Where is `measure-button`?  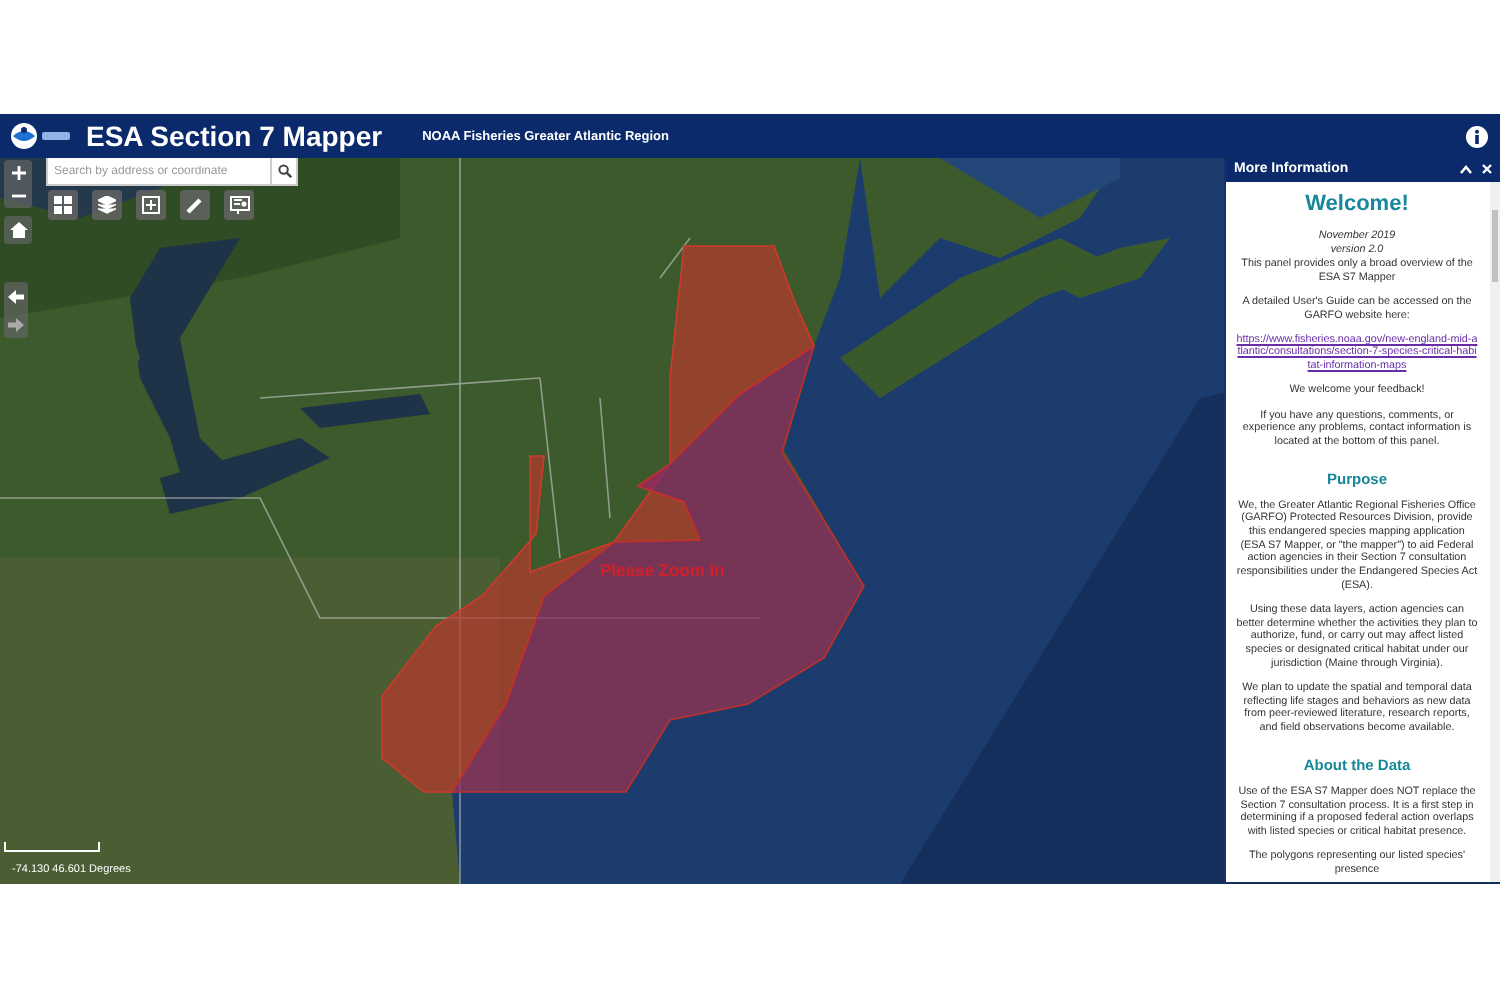 measure-button is located at coordinates (195, 205).